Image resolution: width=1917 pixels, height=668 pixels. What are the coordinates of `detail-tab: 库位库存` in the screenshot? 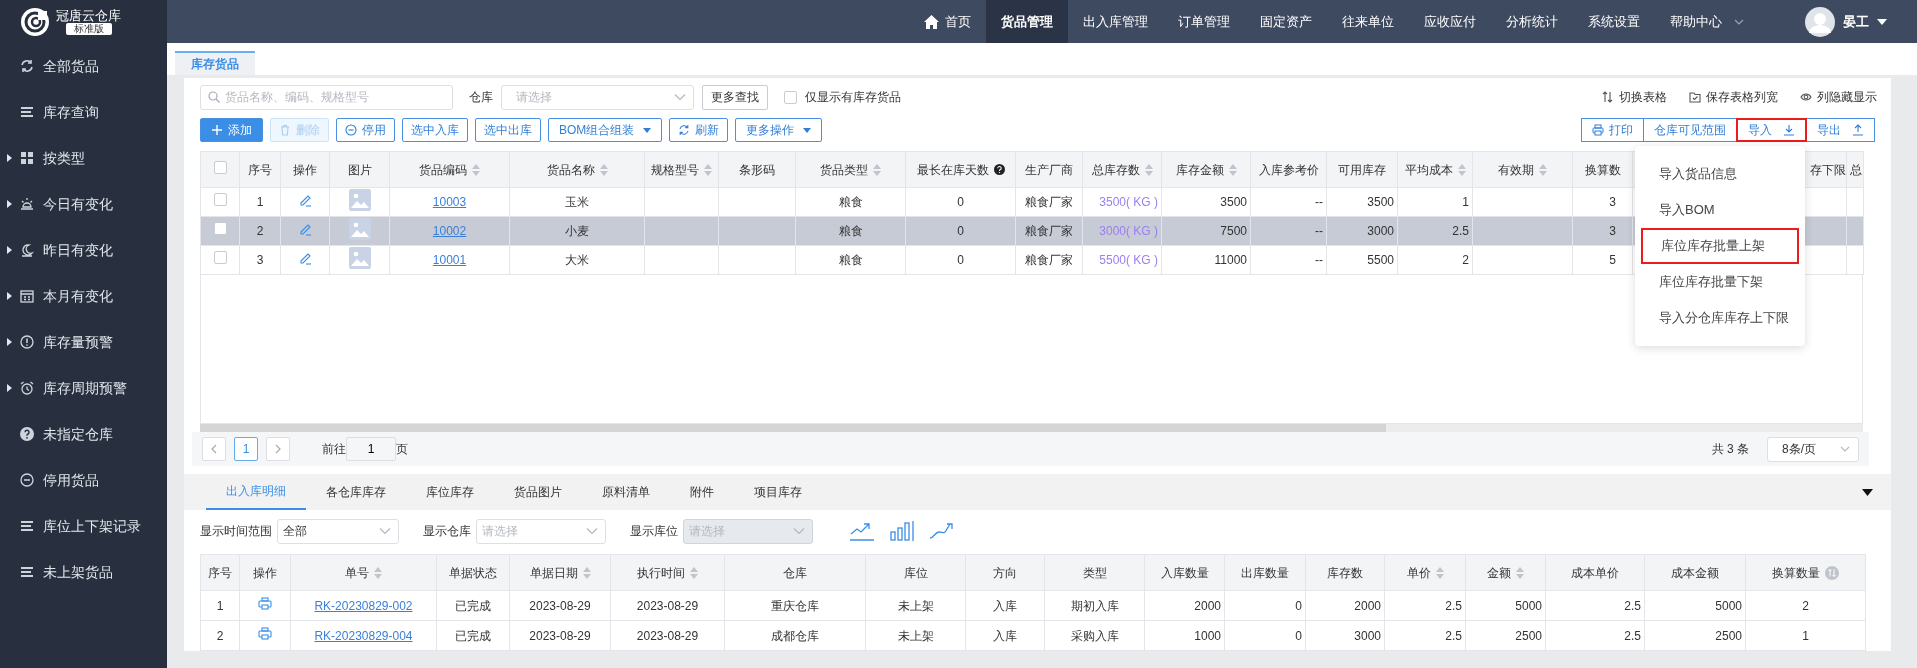 It's located at (450, 492).